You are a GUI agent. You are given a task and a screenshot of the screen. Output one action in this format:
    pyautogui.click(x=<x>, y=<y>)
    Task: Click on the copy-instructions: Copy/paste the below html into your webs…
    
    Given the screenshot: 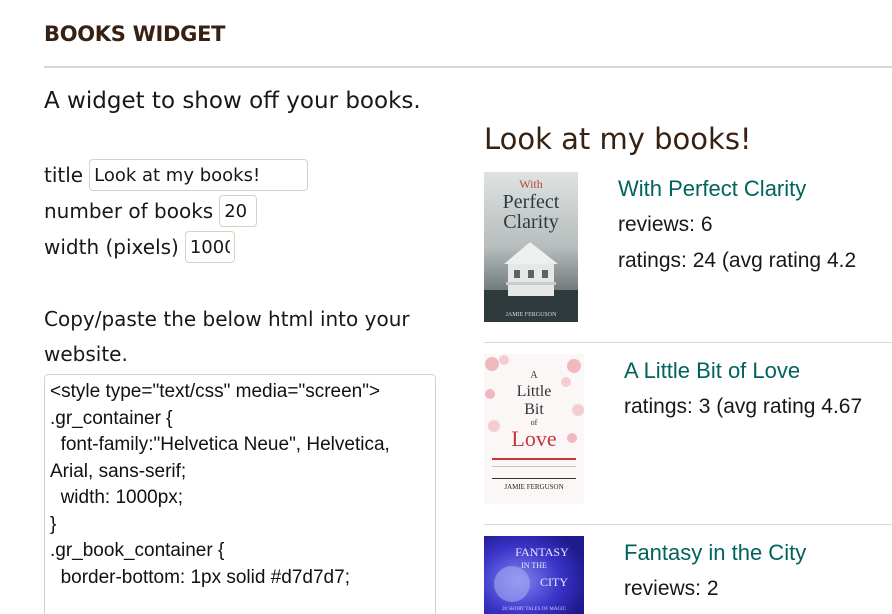 What is the action you would take?
    pyautogui.click(x=227, y=336)
    